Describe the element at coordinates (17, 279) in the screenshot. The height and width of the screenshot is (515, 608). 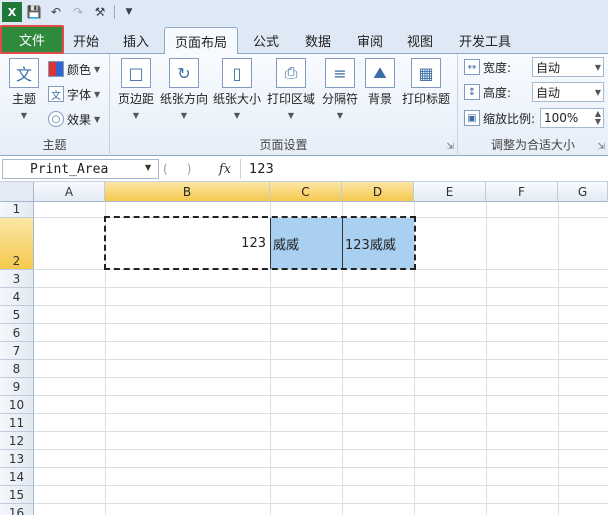
I see `row-header-3: 3` at that location.